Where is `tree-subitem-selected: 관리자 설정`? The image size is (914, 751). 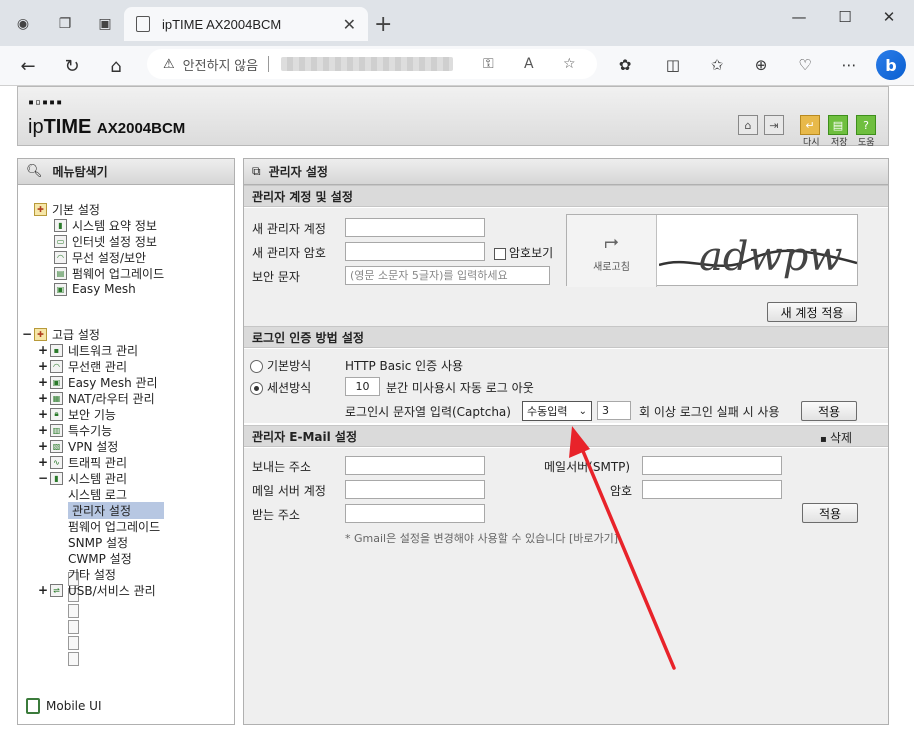
tree-subitem-selected: 관리자 설정 is located at coordinates (116, 551).